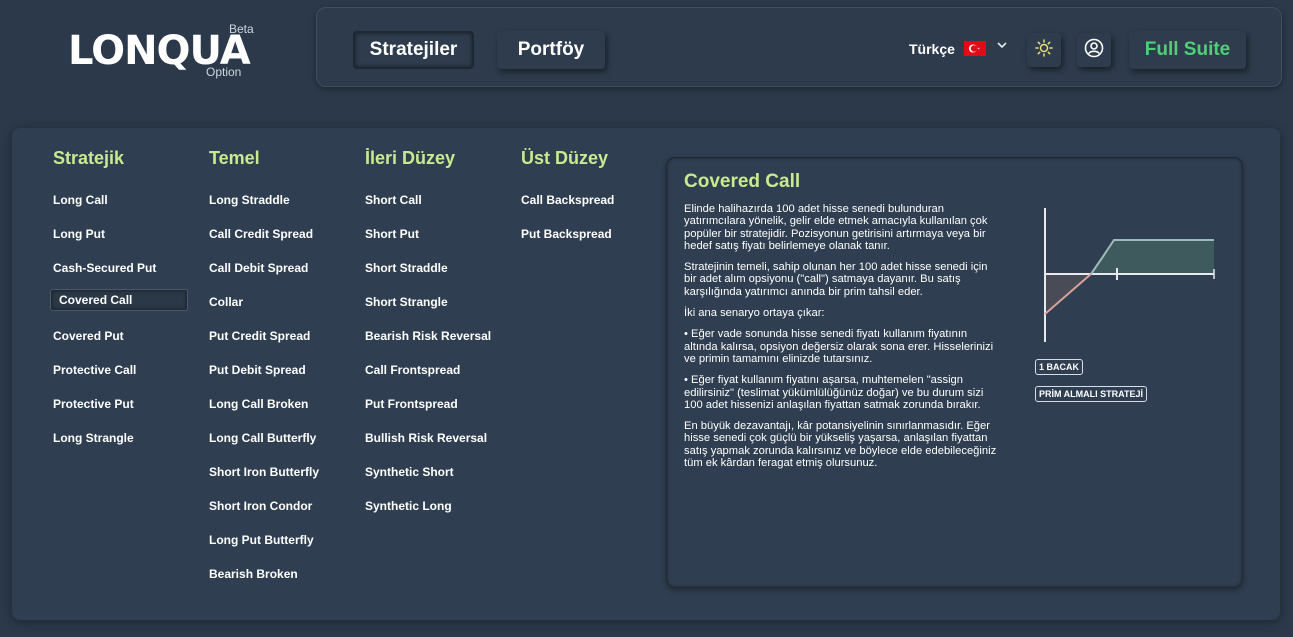  I want to click on legs-badge: 1 BACAK, so click(1059, 367).